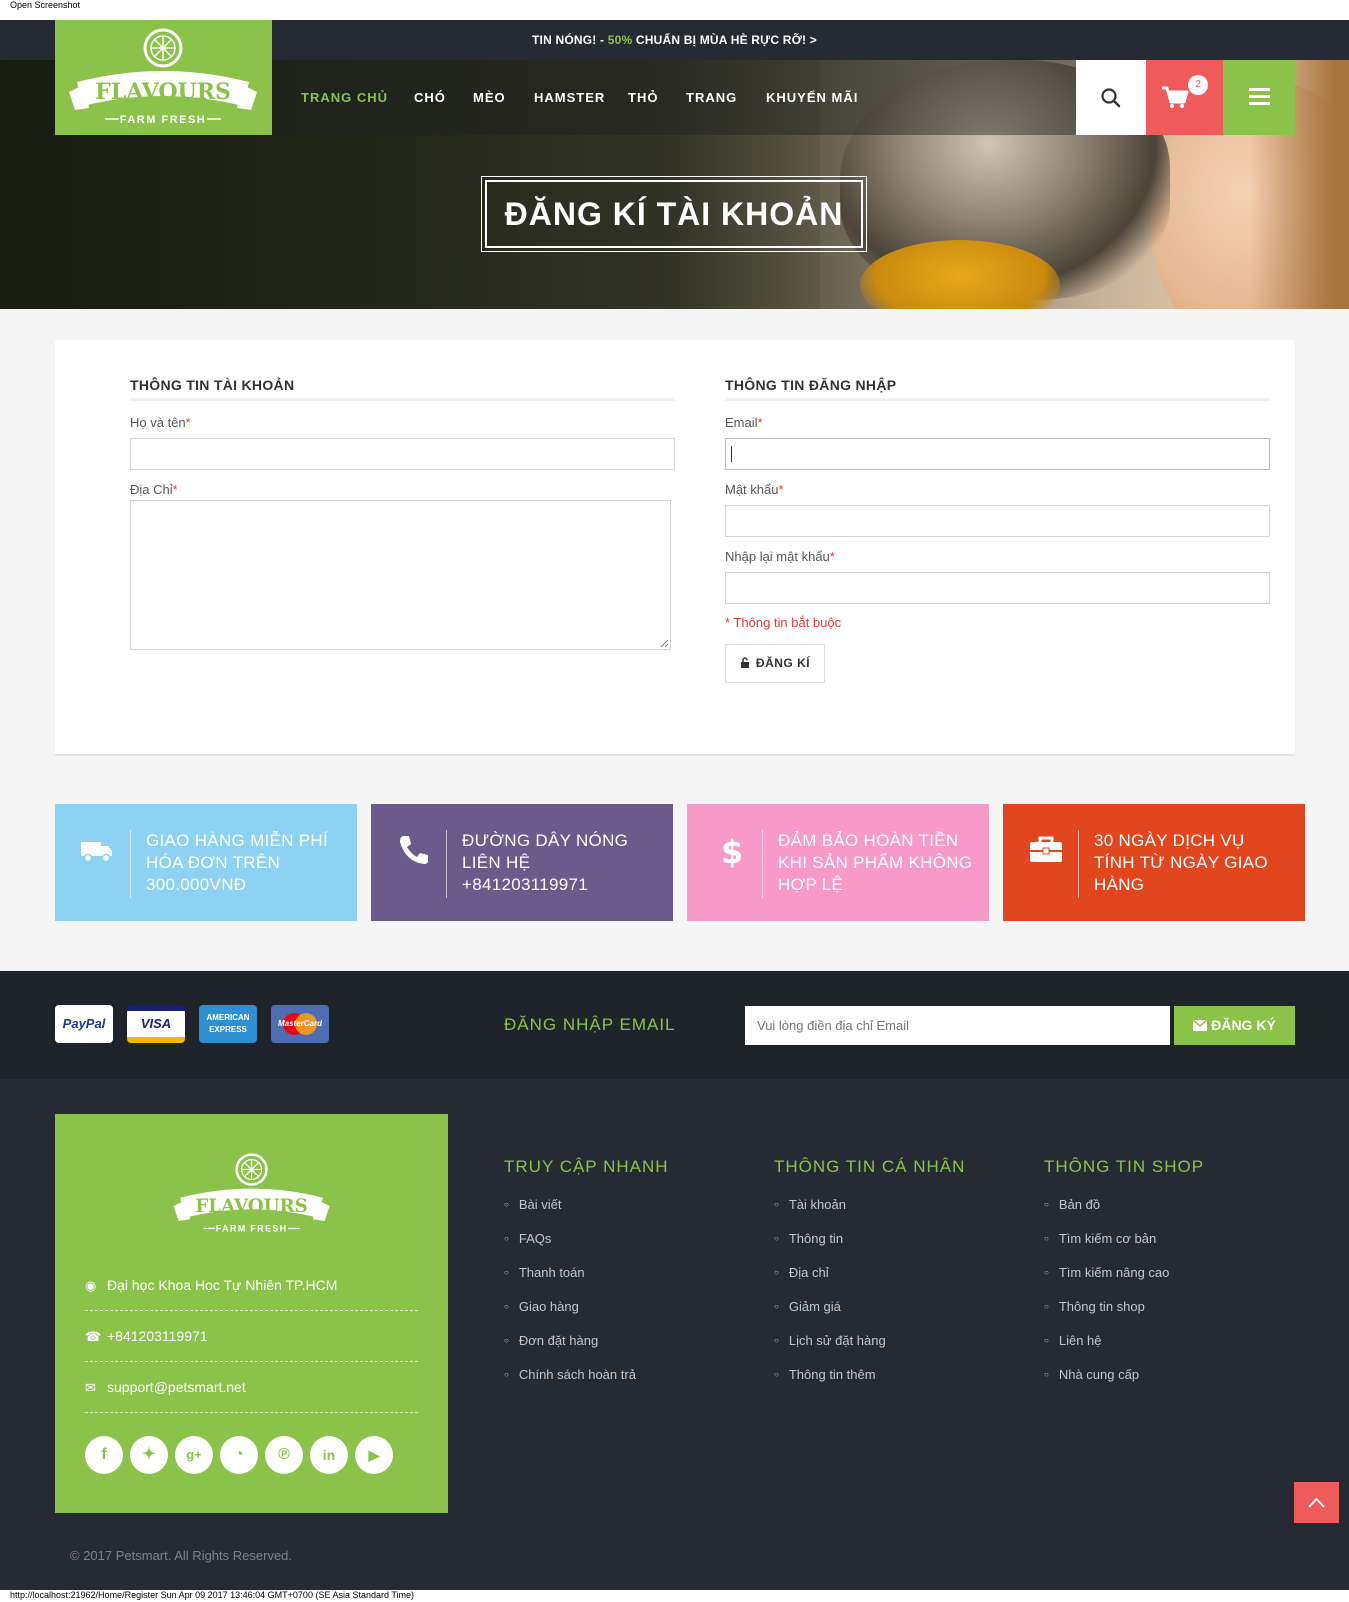 The width and height of the screenshot is (1349, 1602). What do you see at coordinates (430, 97) in the screenshot?
I see `nav-item-dogs: CHÓ` at bounding box center [430, 97].